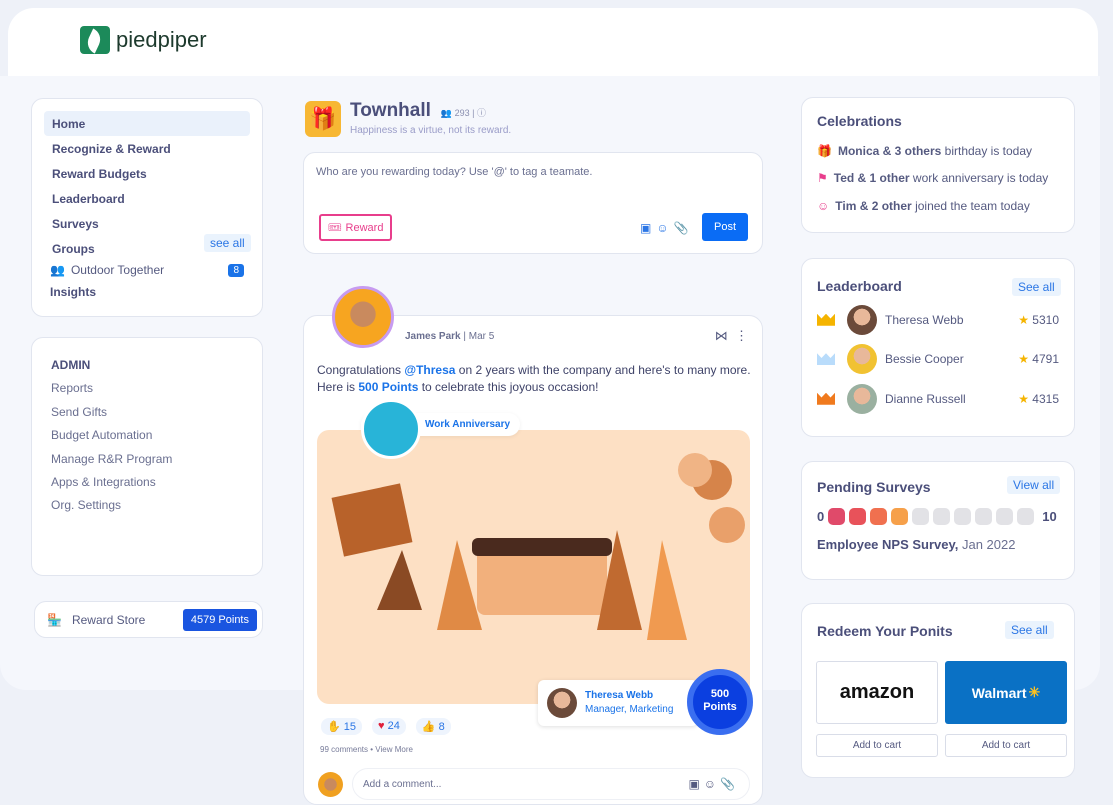  Describe the element at coordinates (54, 619) in the screenshot. I see `store-icon: 🏪` at that location.